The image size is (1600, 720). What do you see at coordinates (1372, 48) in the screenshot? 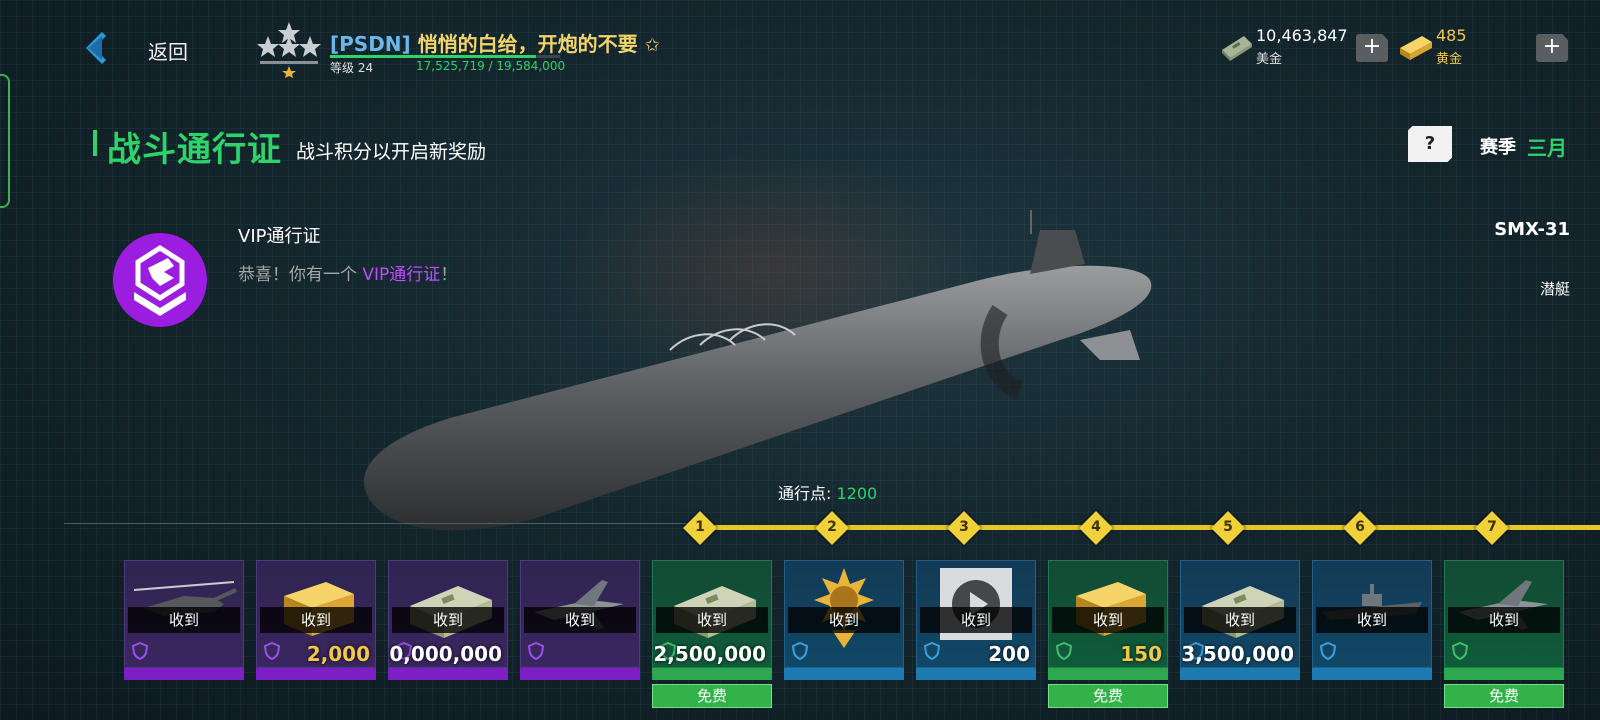
I see `add-cash-button: +` at bounding box center [1372, 48].